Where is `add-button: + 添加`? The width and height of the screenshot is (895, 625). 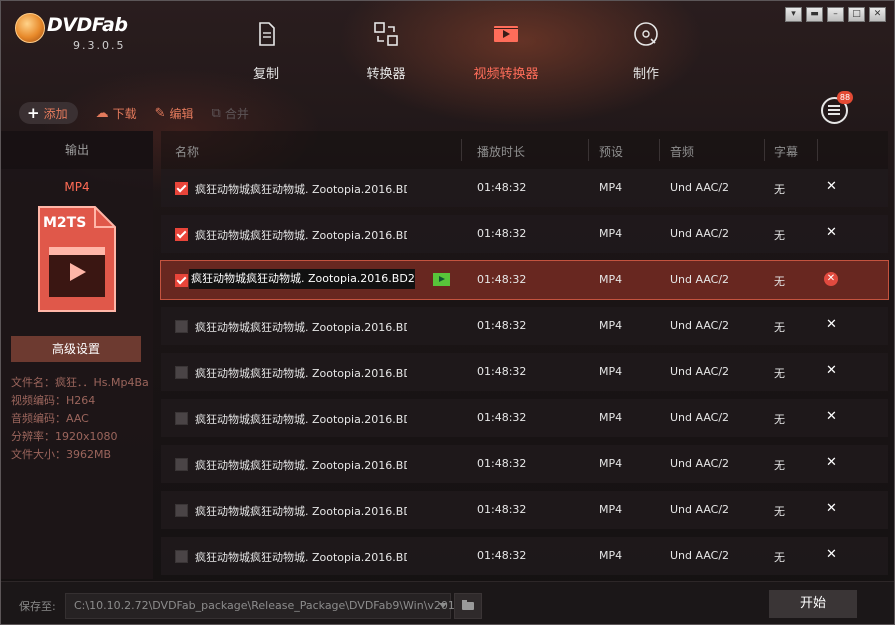
add-button: + 添加 is located at coordinates (48, 113).